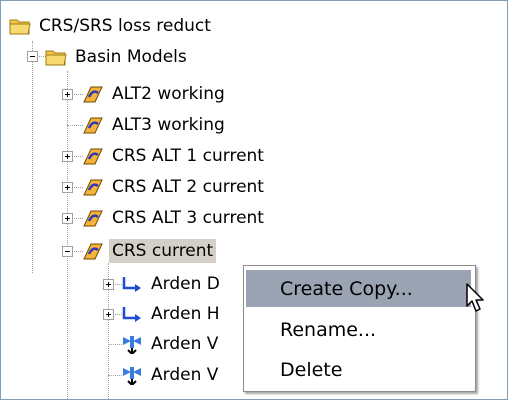 This screenshot has height=400, width=508. What do you see at coordinates (125, 26) in the screenshot?
I see `tree-node-label: CRS/SRS loss reduct` at bounding box center [125, 26].